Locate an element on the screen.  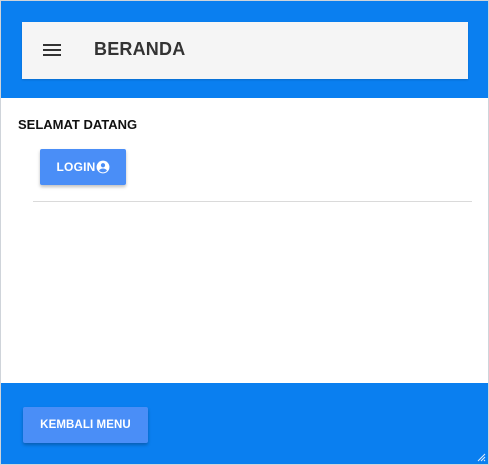
login-button: LOGIN is located at coordinates (83, 167).